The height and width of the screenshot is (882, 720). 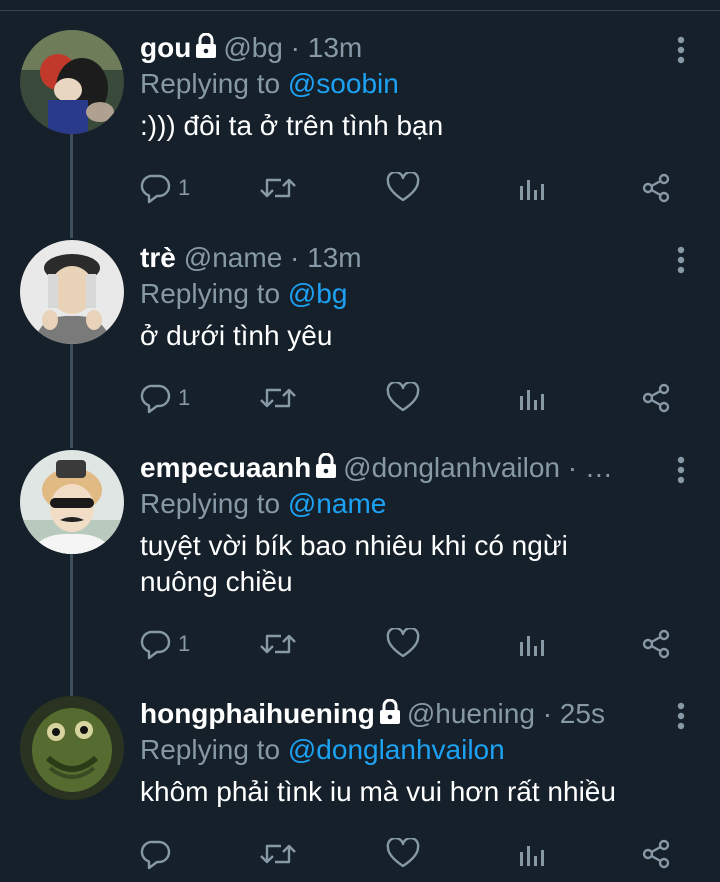 I want to click on replying-to: Replying to @soobin, so click(x=269, y=84).